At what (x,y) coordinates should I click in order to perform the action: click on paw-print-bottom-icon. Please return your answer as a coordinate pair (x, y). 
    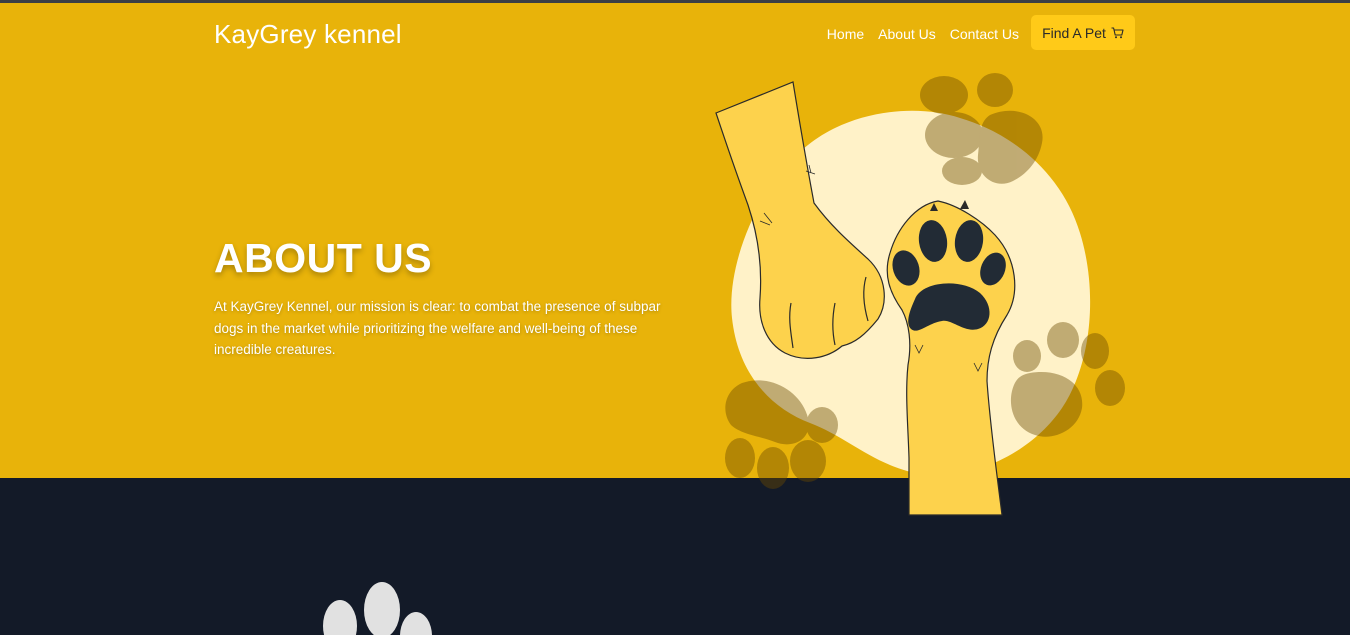
    Looking at the image, I should click on (377, 608).